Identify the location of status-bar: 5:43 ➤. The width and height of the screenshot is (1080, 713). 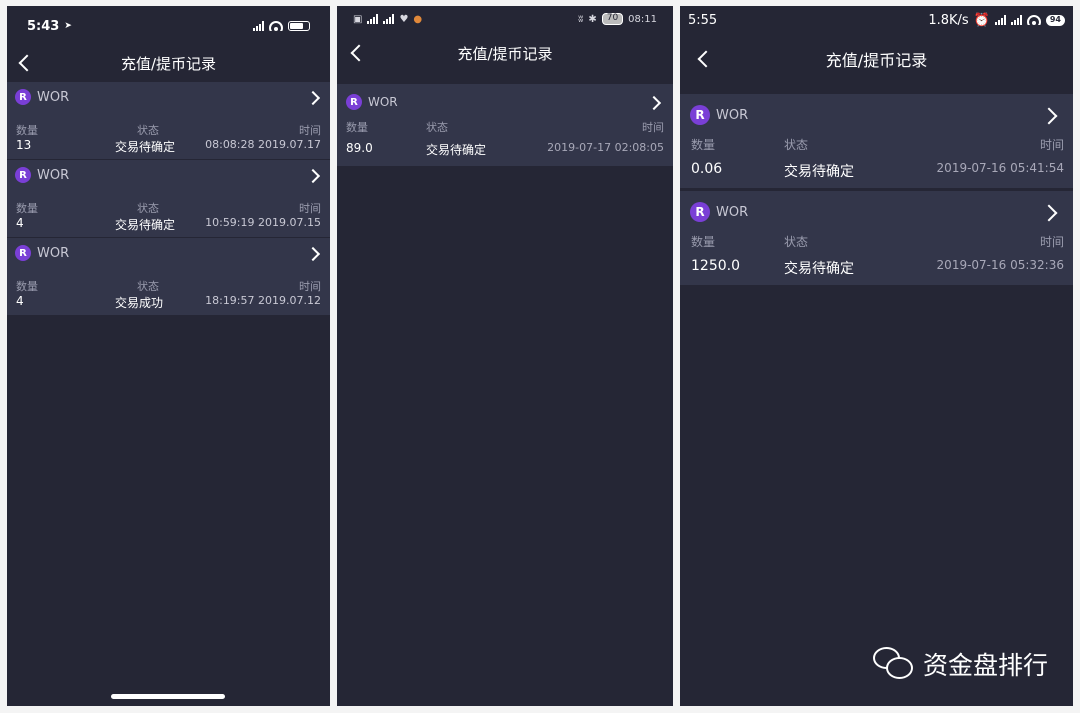
(168, 26).